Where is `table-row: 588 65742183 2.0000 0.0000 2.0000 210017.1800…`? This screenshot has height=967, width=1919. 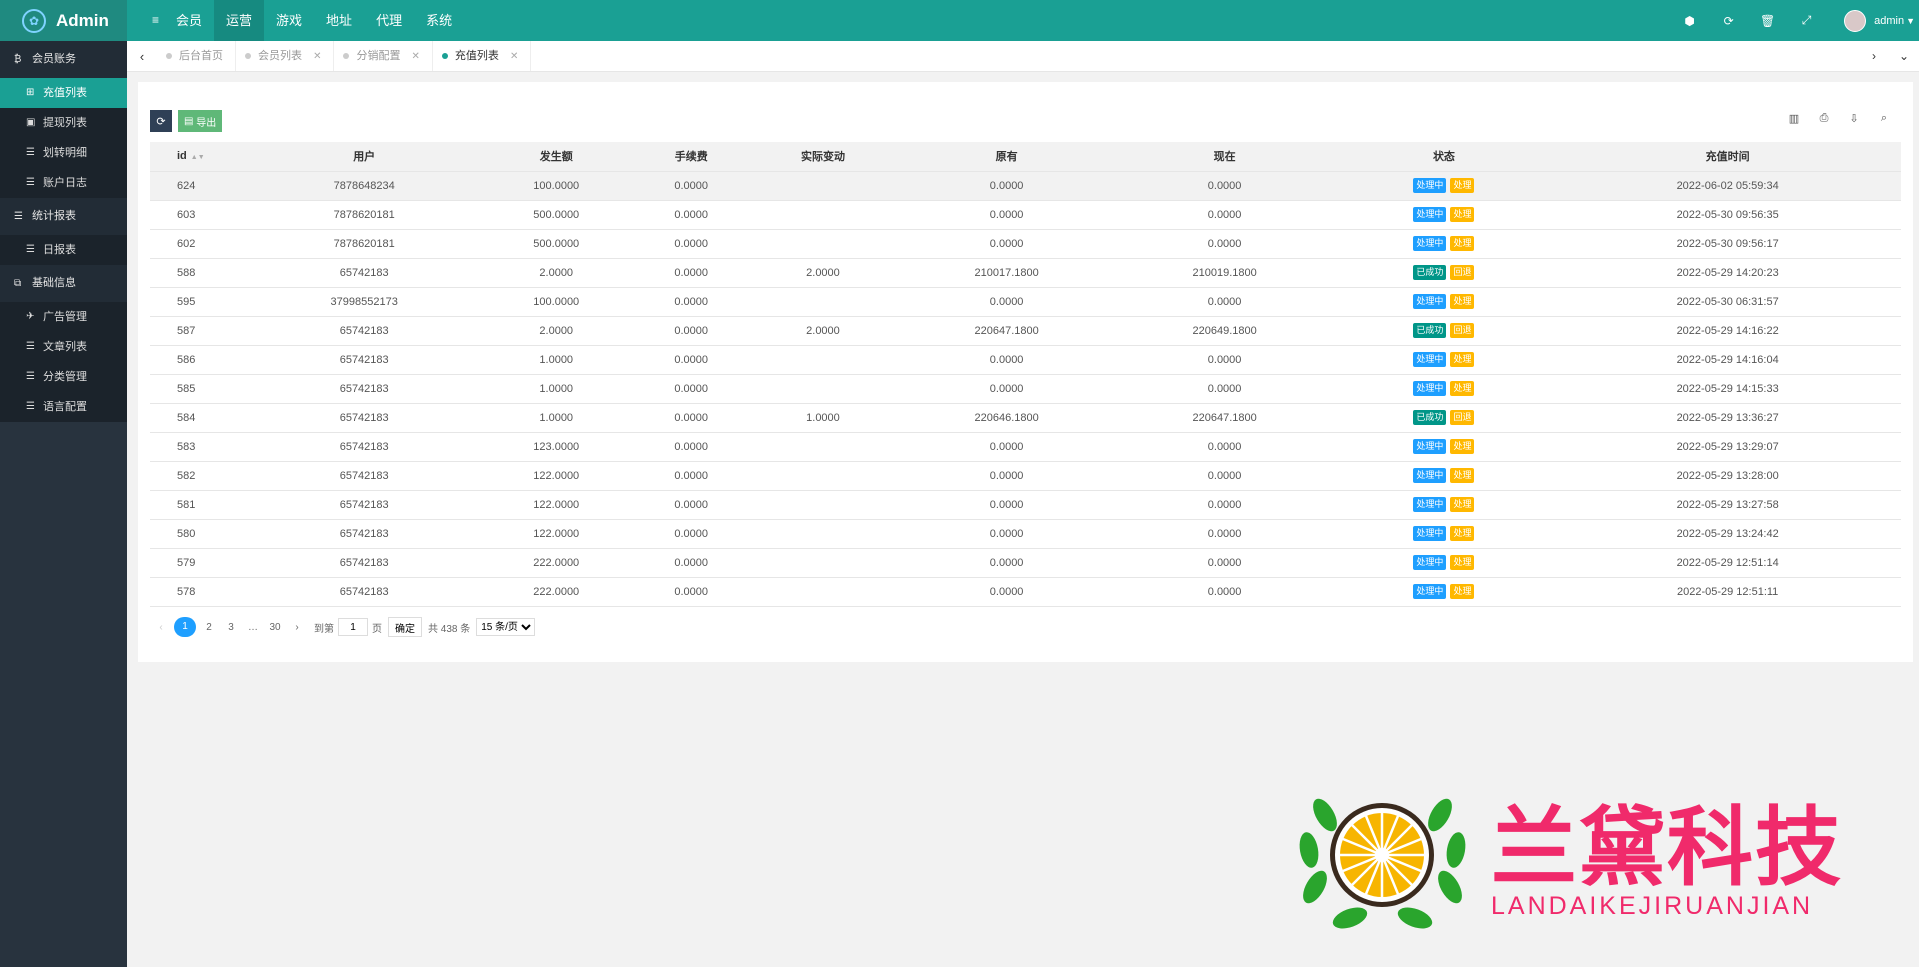 table-row: 588 65742183 2.0000 0.0000 2.0000 210017.1800… is located at coordinates (1025, 273).